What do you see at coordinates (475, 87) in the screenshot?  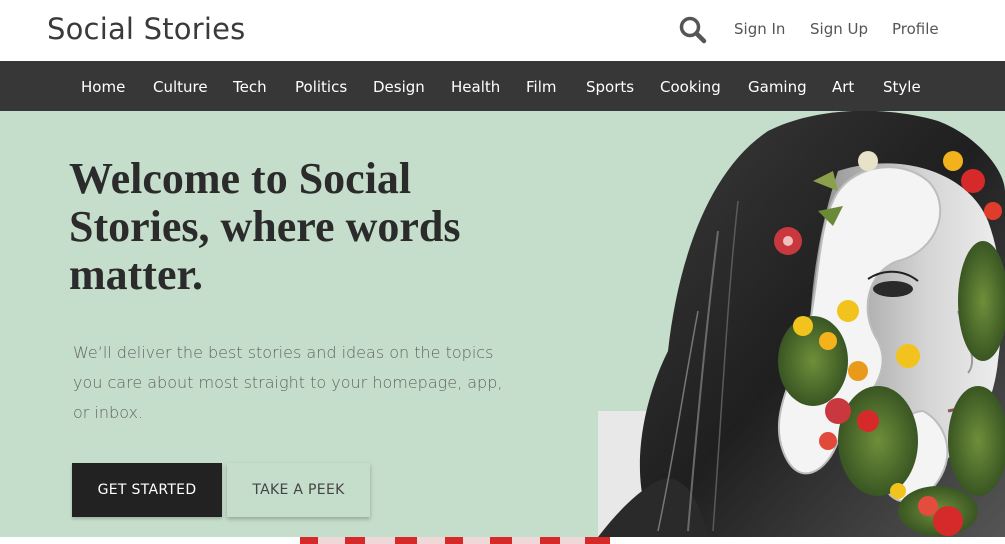 I see `nav-item-health: Health` at bounding box center [475, 87].